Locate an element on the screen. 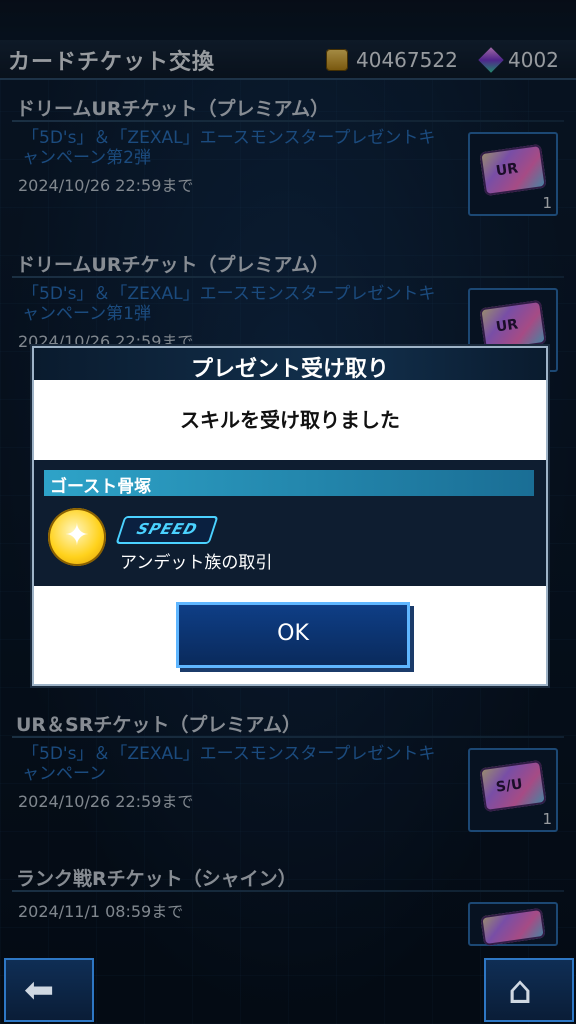  reward-name: ゴースト骨塚 is located at coordinates (101, 487).